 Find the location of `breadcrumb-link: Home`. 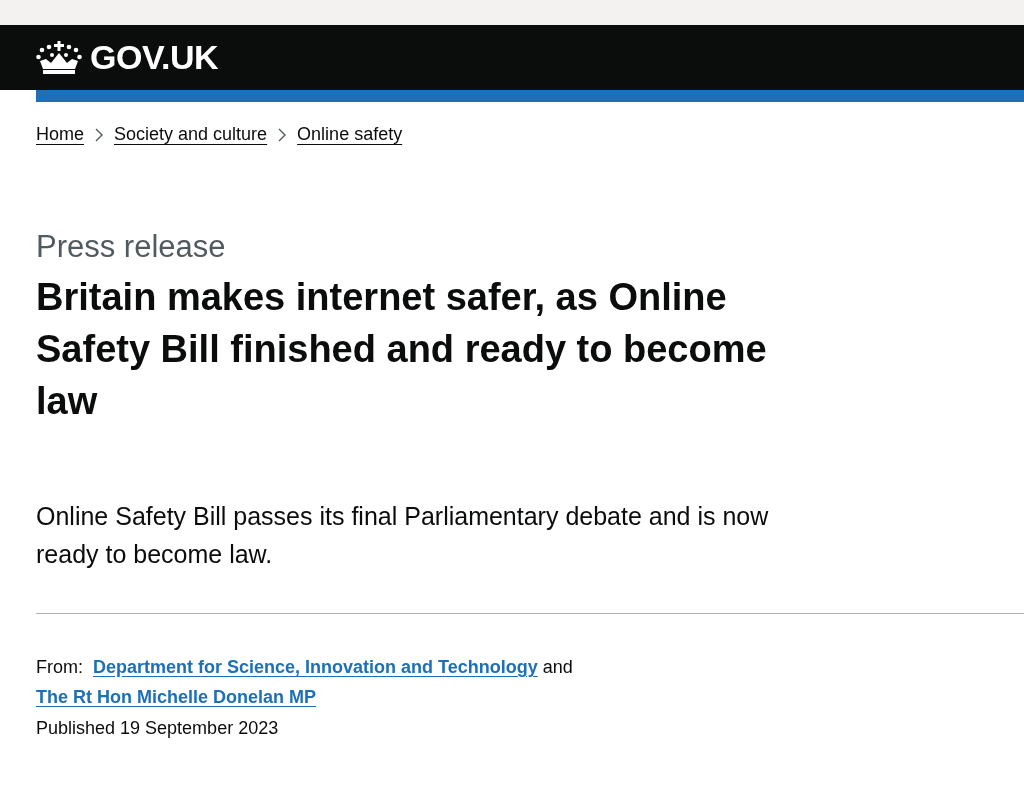

breadcrumb-link: Home is located at coordinates (60, 134).